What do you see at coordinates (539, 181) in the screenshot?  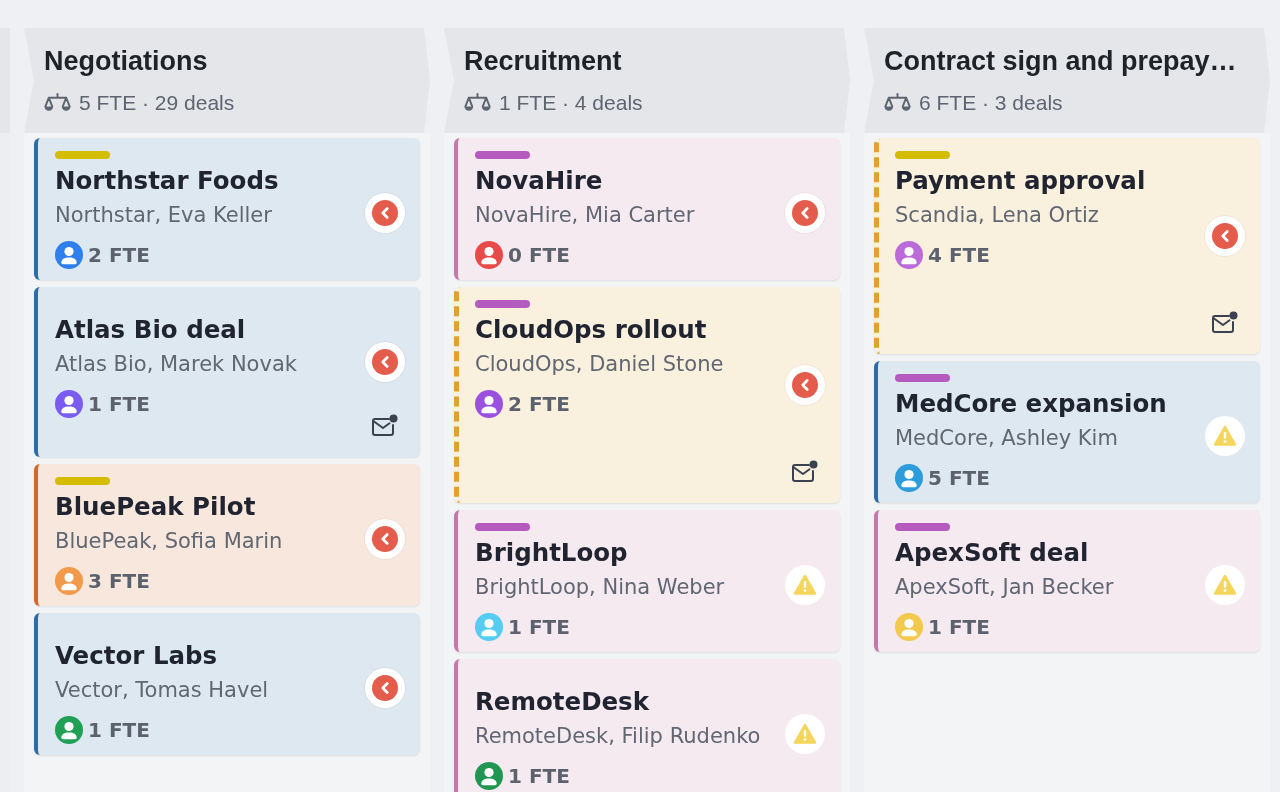 I see `deal-title: NovaHire` at bounding box center [539, 181].